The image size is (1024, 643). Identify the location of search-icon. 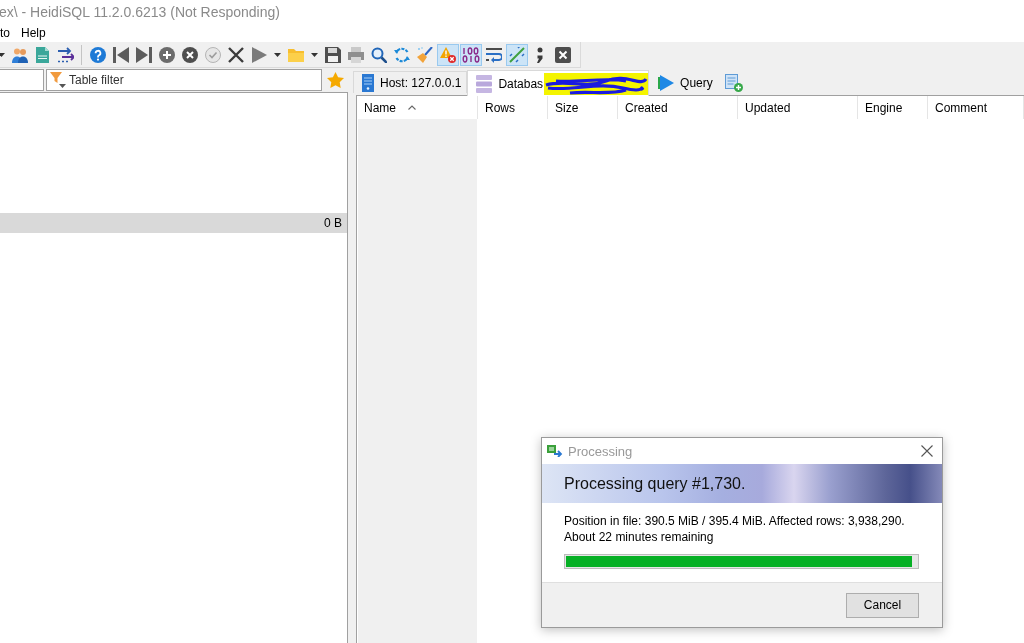
(378, 54).